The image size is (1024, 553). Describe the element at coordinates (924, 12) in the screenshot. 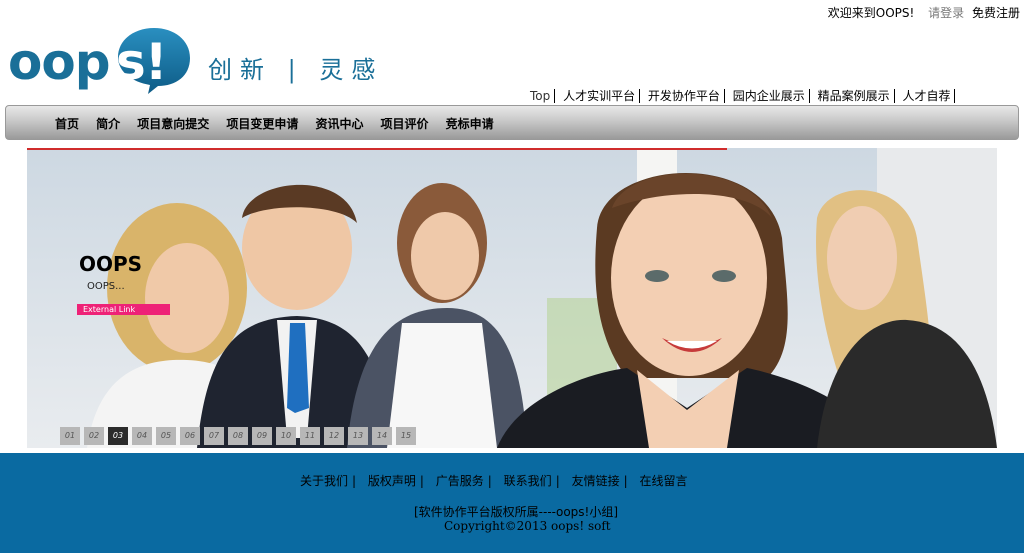

I see `top-user-bar: 欢迎来到OOPS! 请登录 免费注册` at that location.